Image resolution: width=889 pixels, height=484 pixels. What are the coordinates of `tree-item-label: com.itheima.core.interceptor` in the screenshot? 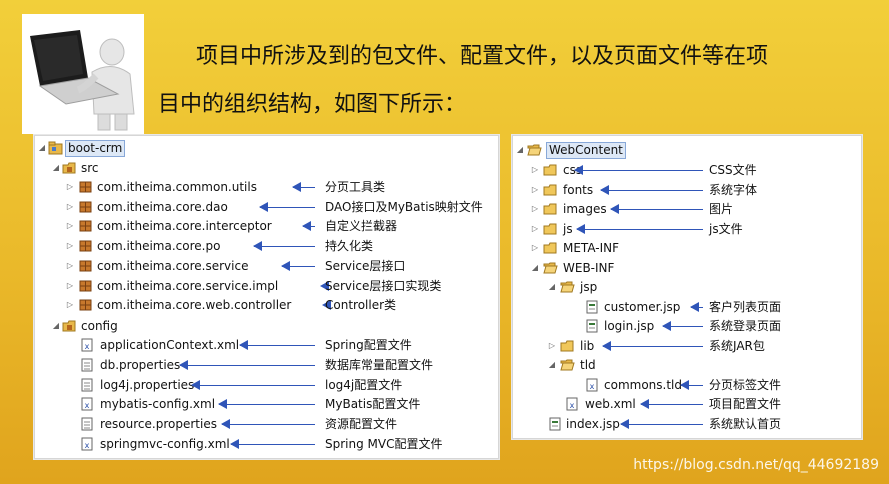 It's located at (184, 226).